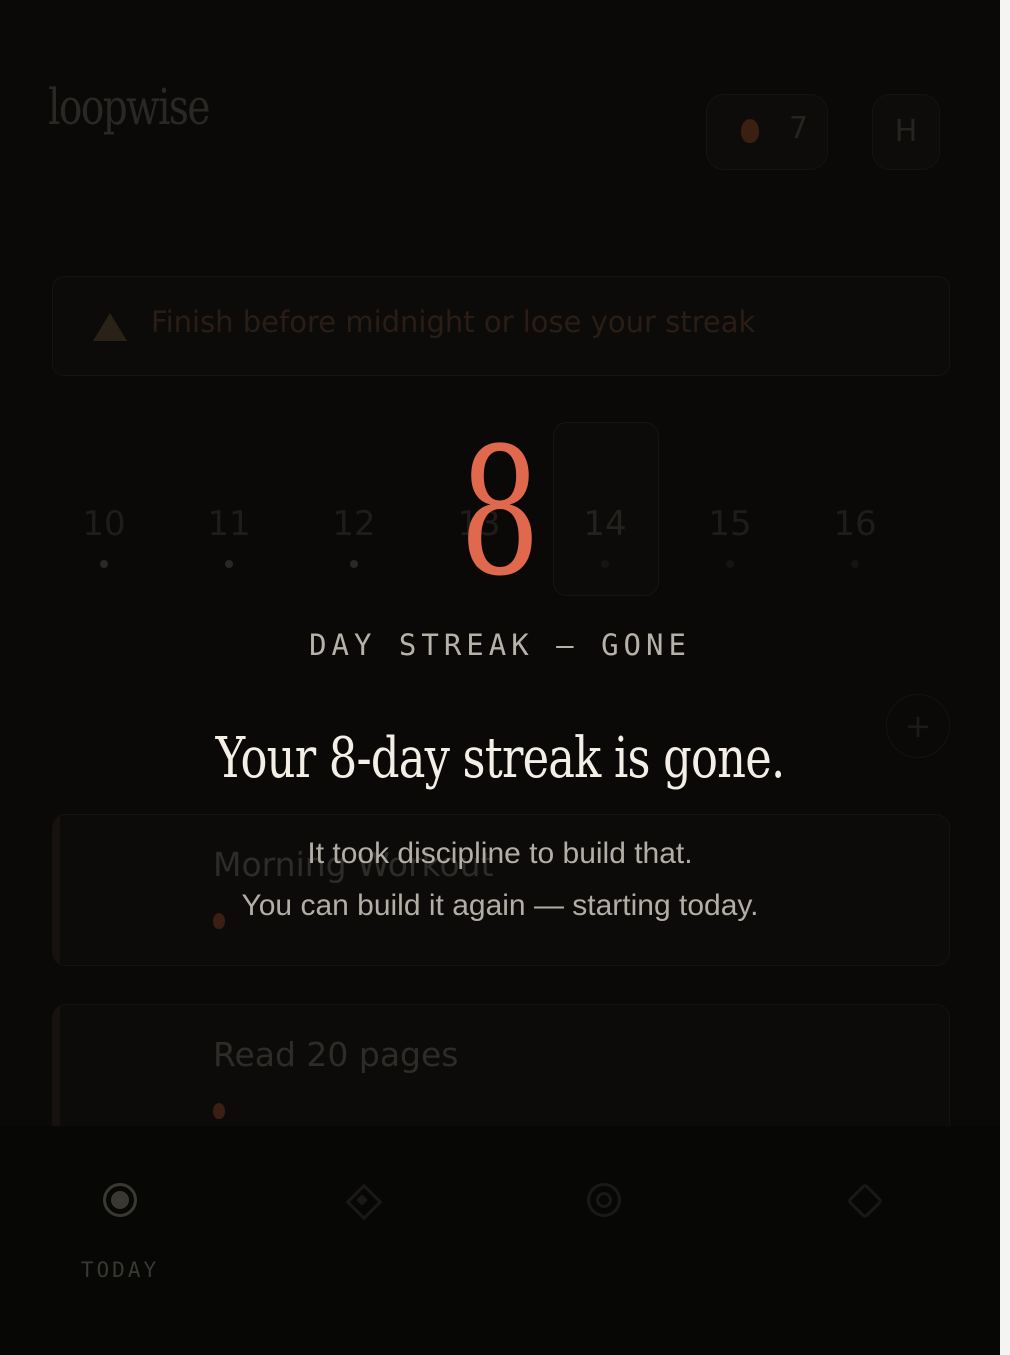  Describe the element at coordinates (500, 645) in the screenshot. I see `streak-gone-kicker: DAY STREAK — GONE` at that location.